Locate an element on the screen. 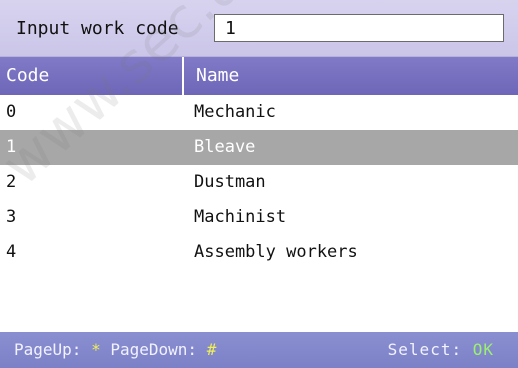 The image size is (518, 368). pagedown-label: PageDown: is located at coordinates (154, 349).